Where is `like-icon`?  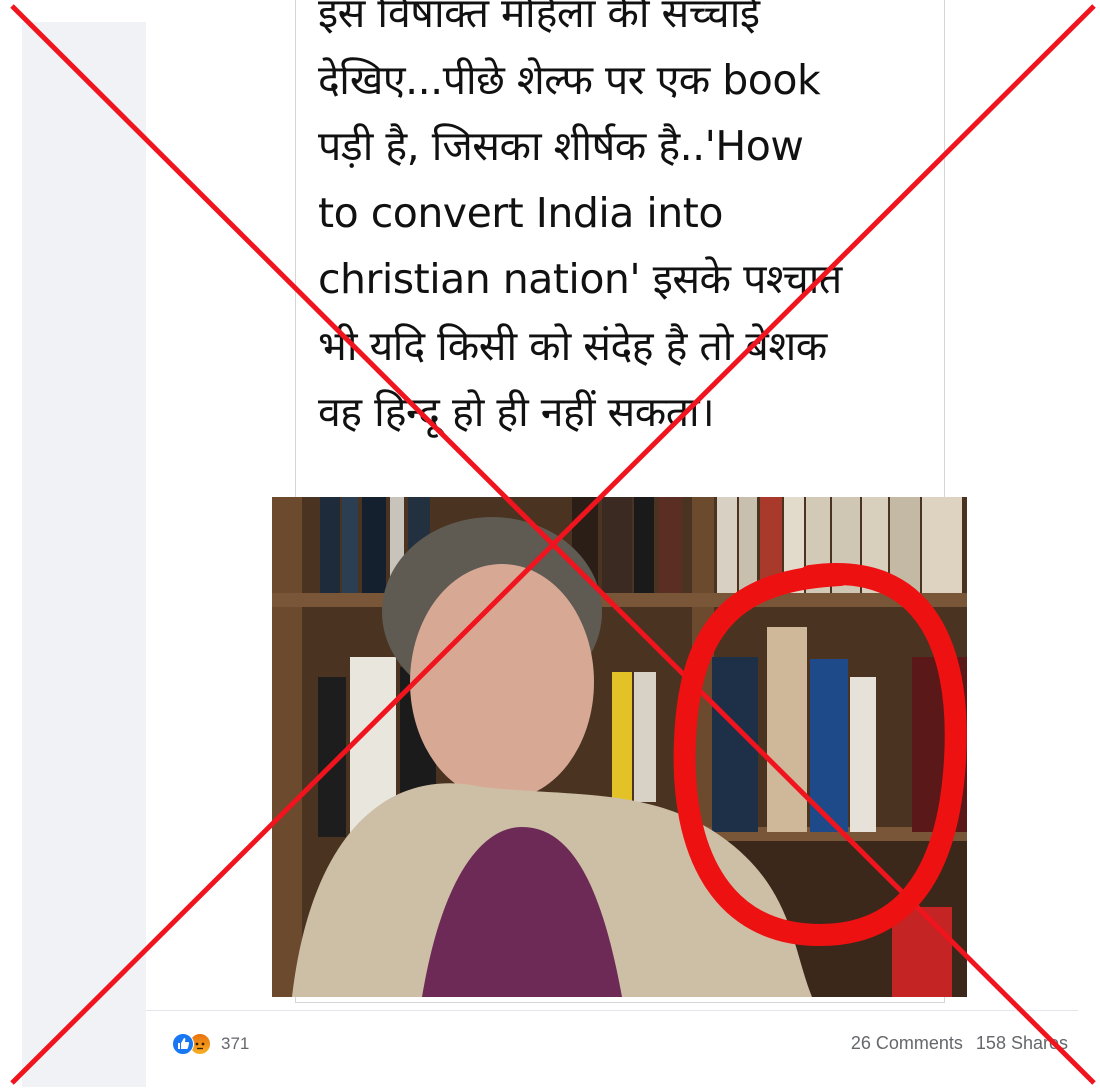
like-icon is located at coordinates (183, 1044).